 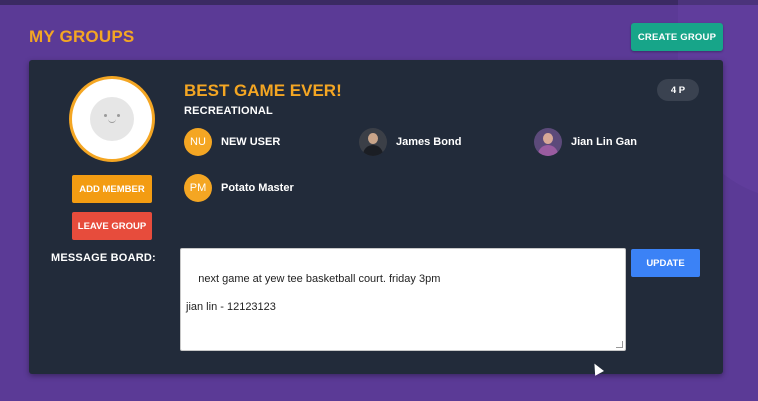 I want to click on smiley-face-icon, so click(x=112, y=119).